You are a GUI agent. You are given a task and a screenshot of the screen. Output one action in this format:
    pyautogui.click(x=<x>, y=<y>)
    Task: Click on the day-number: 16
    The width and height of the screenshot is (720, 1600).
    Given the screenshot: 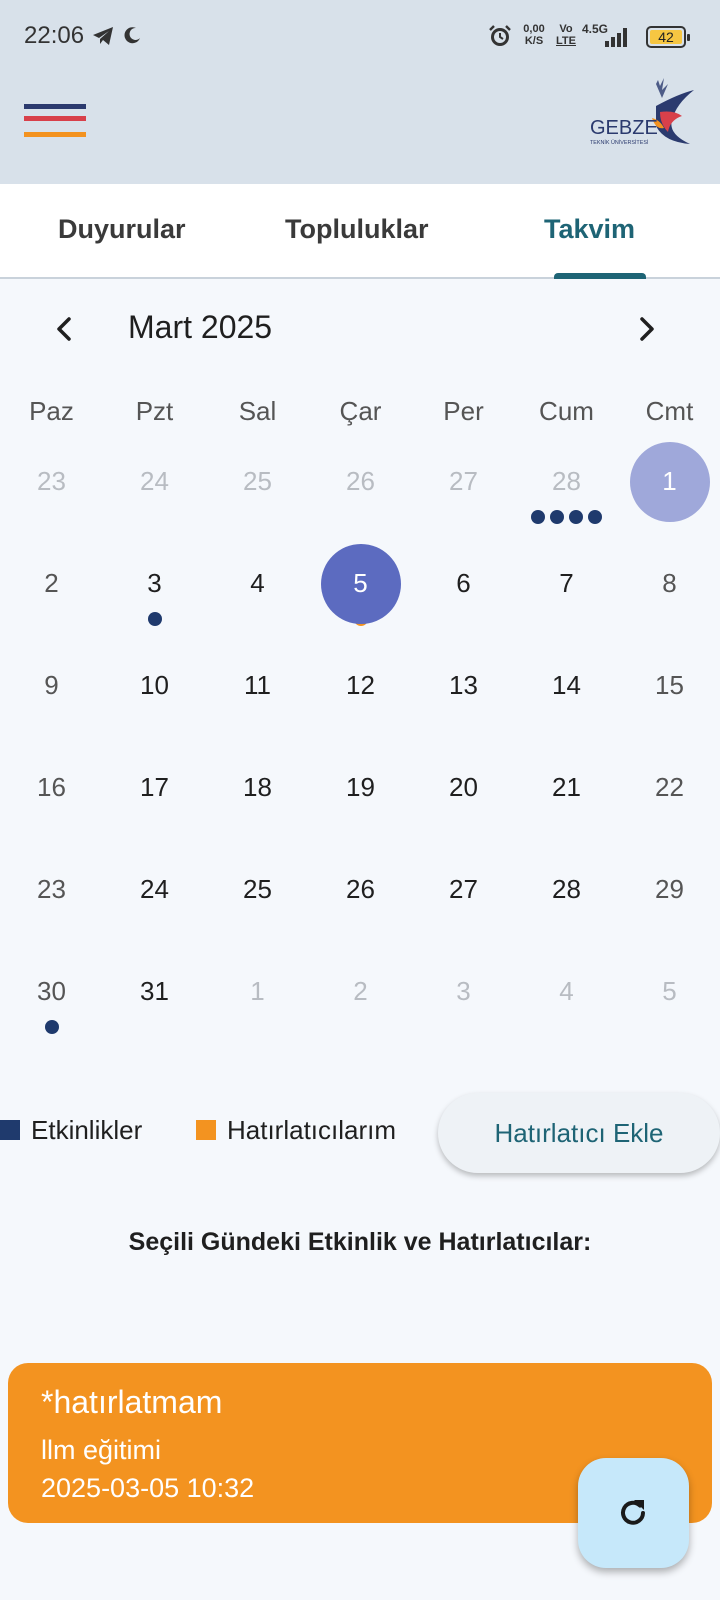 What is the action you would take?
    pyautogui.click(x=51, y=787)
    